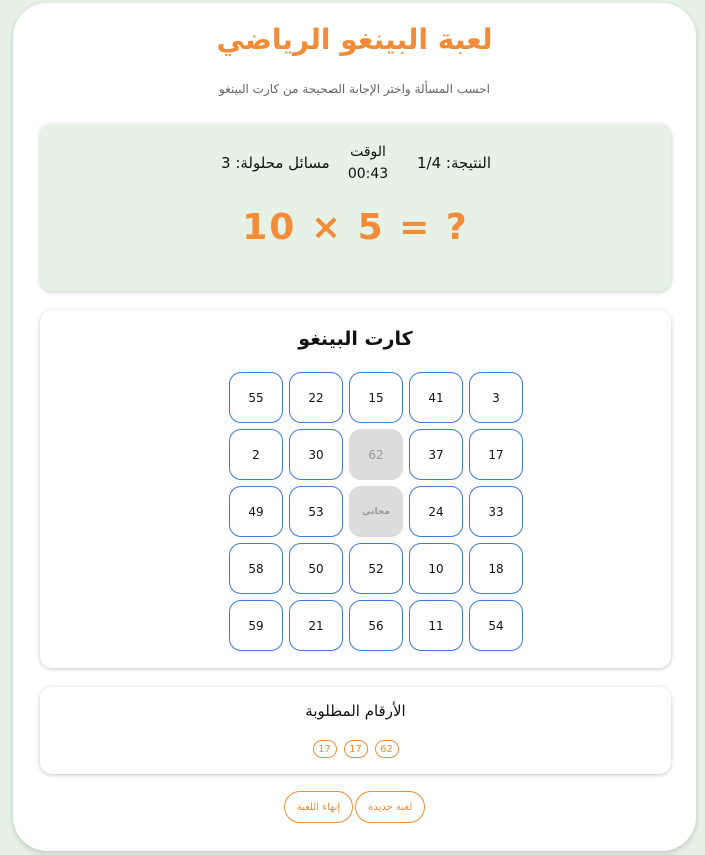 The image size is (705, 855). Describe the element at coordinates (355, 339) in the screenshot. I see `bingo-card-title: كارت البينغو` at that location.